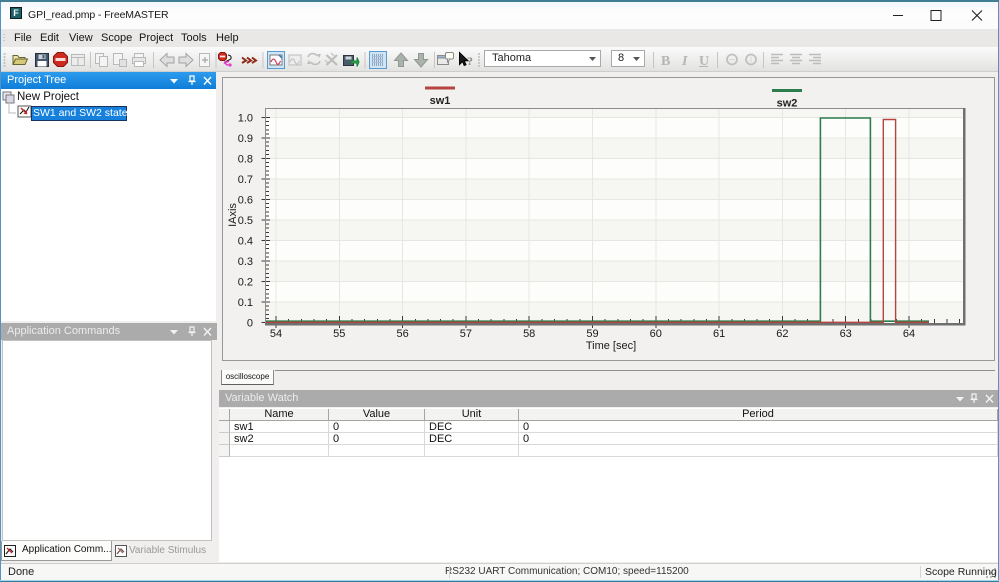 This screenshot has height=582, width=999. What do you see at coordinates (339, 334) in the screenshot?
I see `svg-text: 55` at bounding box center [339, 334].